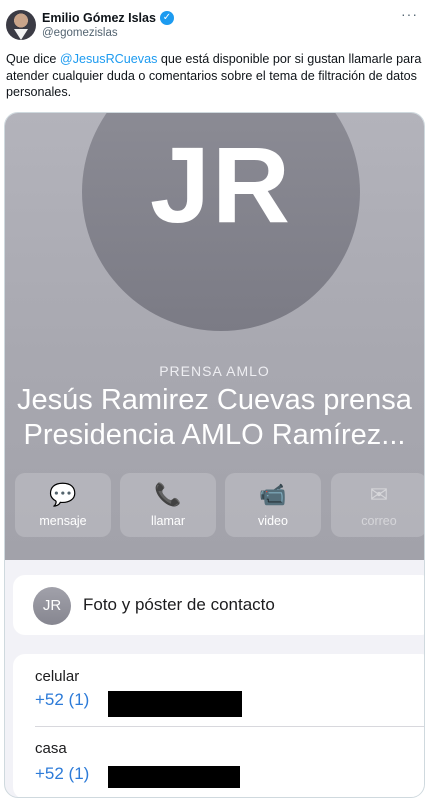 This screenshot has width=436, height=800. What do you see at coordinates (51, 748) in the screenshot?
I see `phone-label-home: casa` at bounding box center [51, 748].